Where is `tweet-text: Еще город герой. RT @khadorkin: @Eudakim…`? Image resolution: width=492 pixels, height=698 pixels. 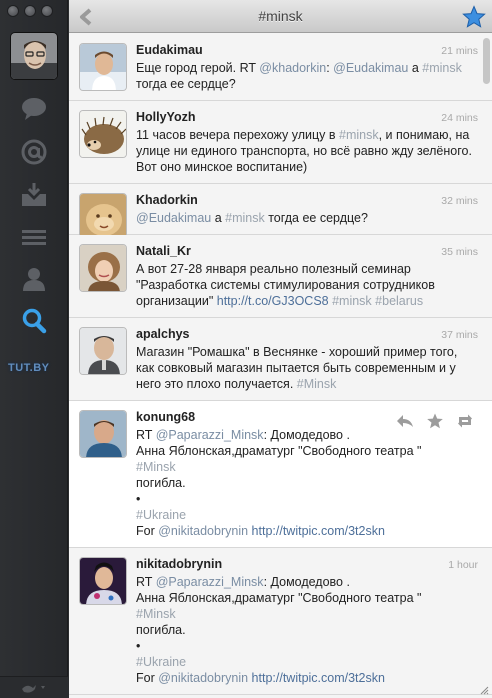
tweet-text: Еще город герой. RT @khadorkin: @Eudakim… is located at coordinates (299, 76).